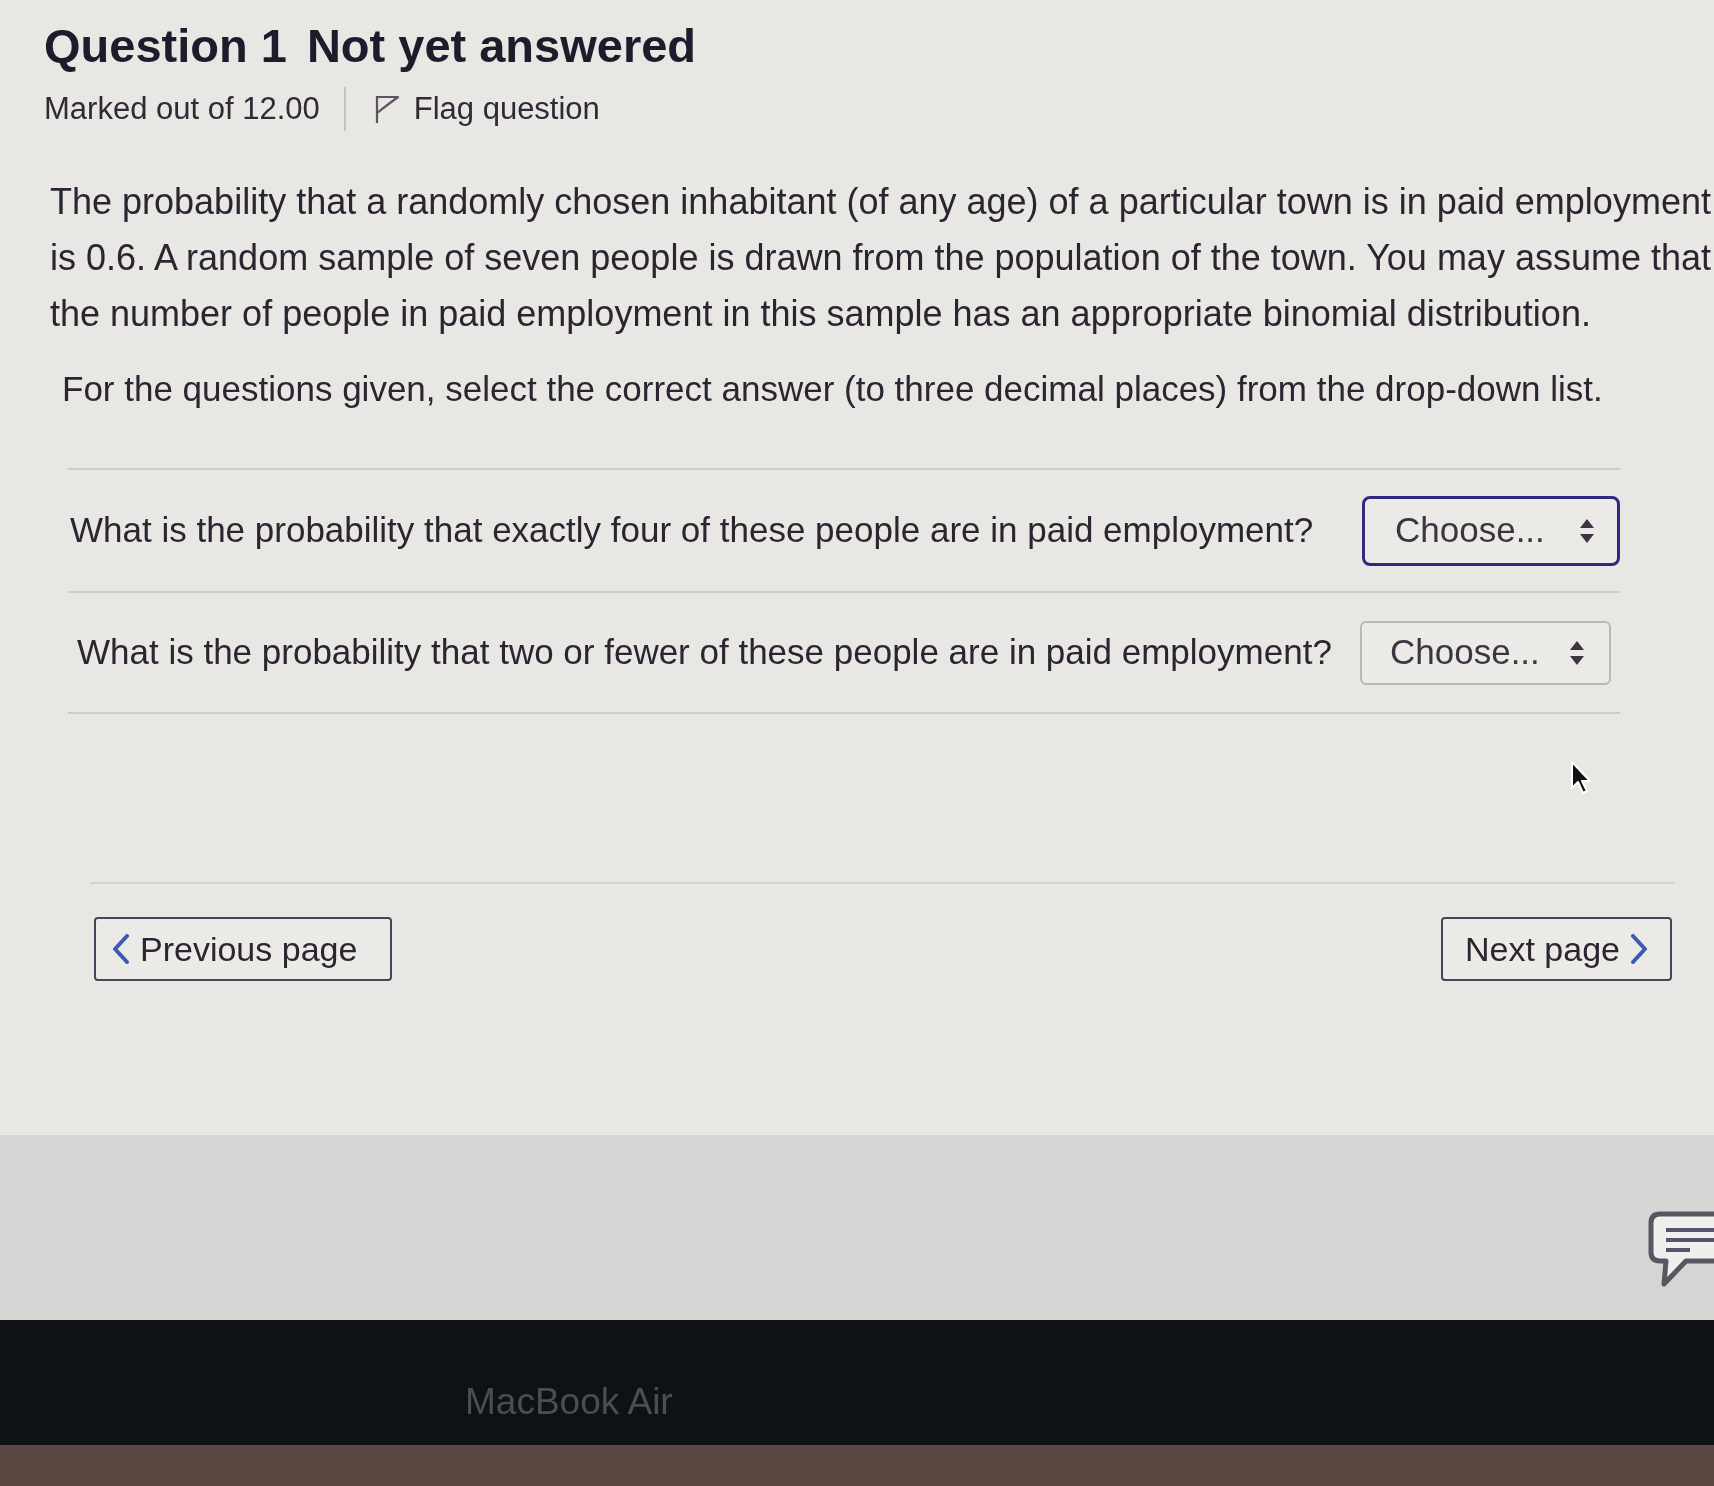 Image resolution: width=1714 pixels, height=1486 pixels. What do you see at coordinates (243, 949) in the screenshot?
I see `previous-page-button: Previous page` at bounding box center [243, 949].